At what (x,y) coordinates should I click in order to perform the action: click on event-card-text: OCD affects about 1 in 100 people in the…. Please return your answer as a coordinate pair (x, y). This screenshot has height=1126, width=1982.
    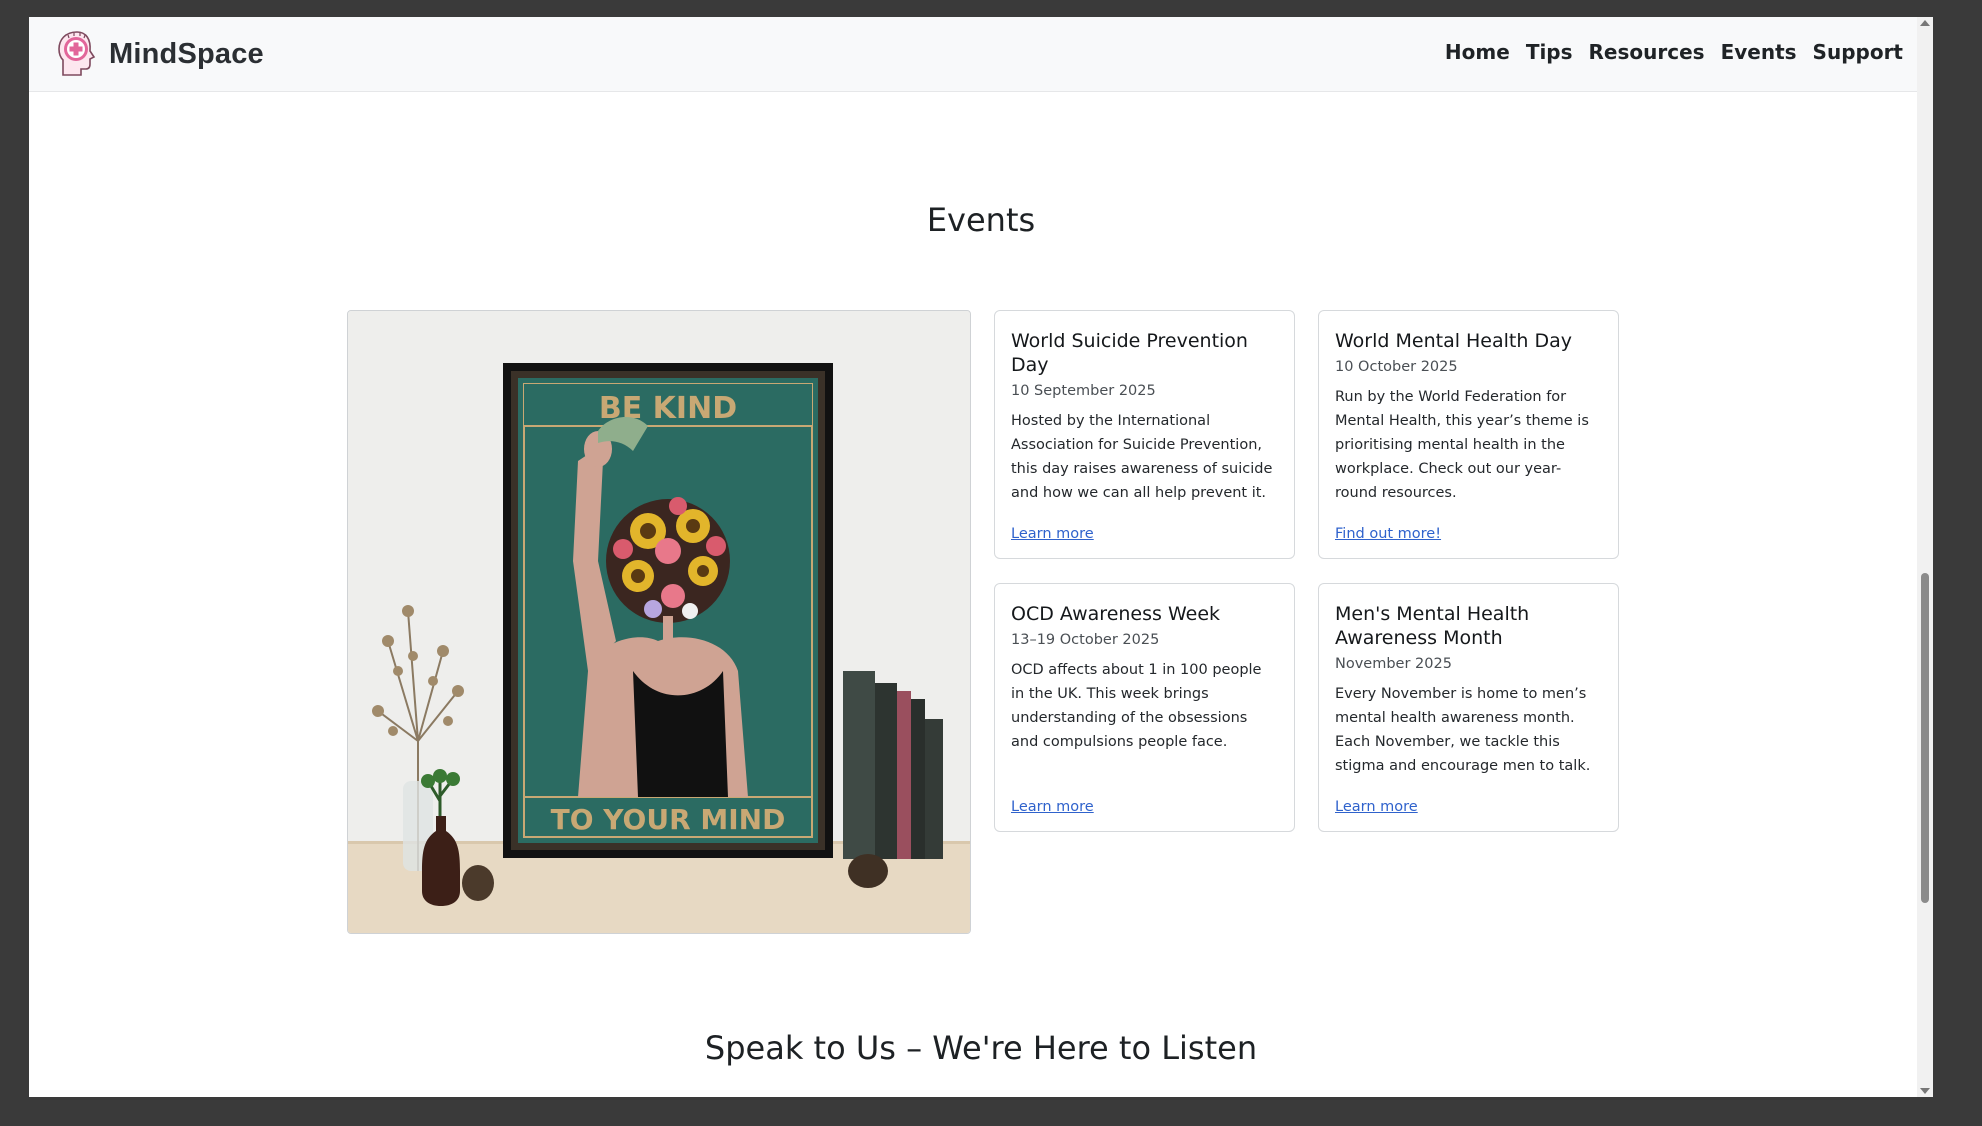
    Looking at the image, I should click on (1136, 706).